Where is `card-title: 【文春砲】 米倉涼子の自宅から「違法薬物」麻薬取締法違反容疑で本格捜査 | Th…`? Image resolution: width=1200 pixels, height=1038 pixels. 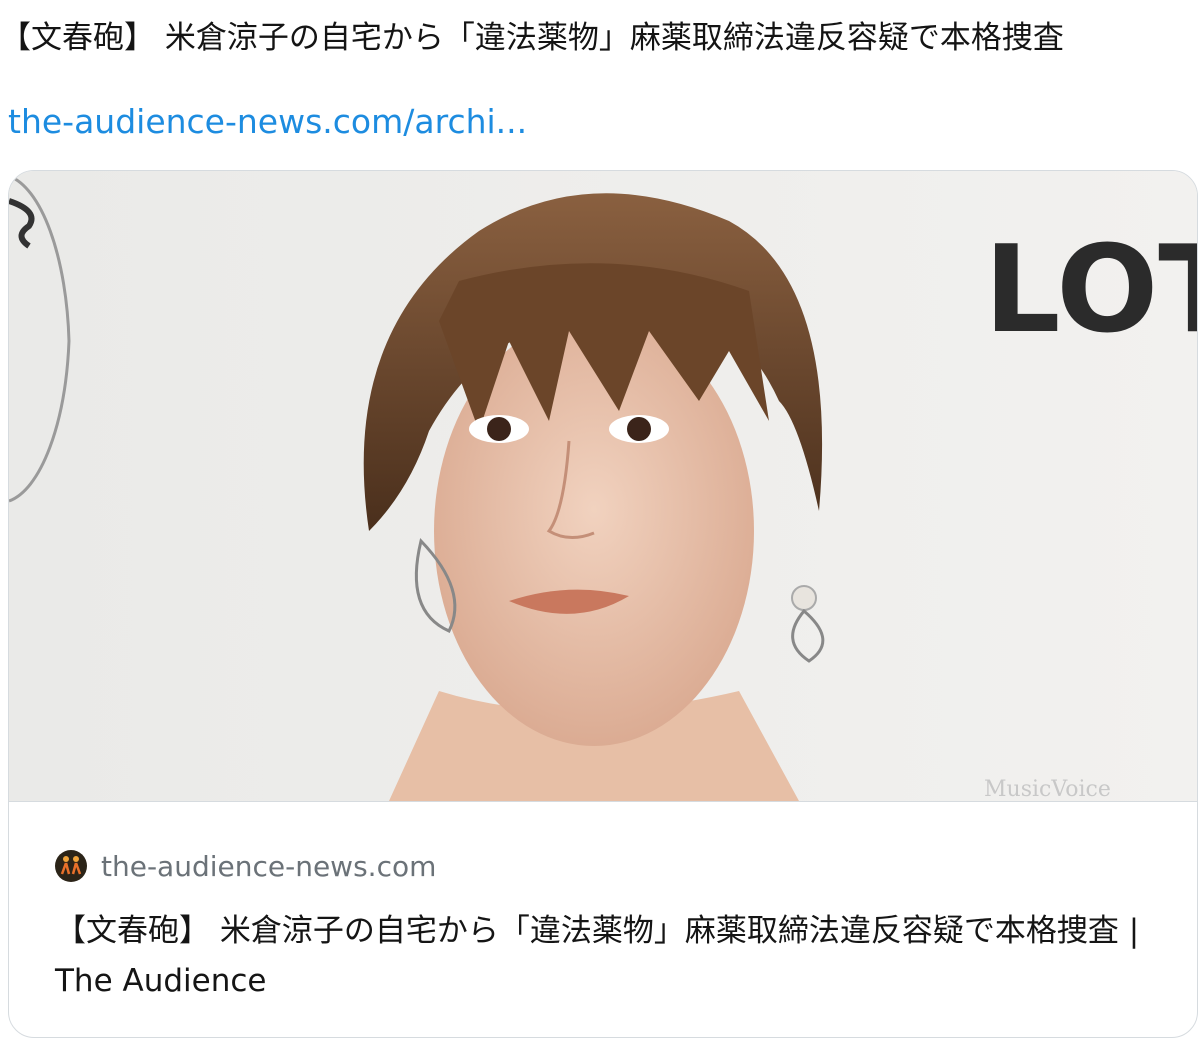
card-title: 【文春砲】 米倉涼子の自宅から「違法薬物」麻薬取締法違反容疑で本格捜査 | Th… is located at coordinates (597, 956).